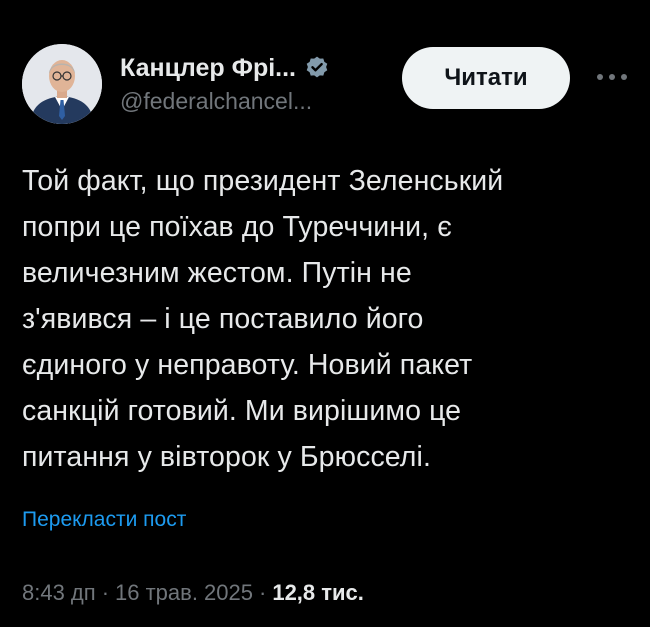  I want to click on post-date: 16 трав. 2025, so click(184, 593).